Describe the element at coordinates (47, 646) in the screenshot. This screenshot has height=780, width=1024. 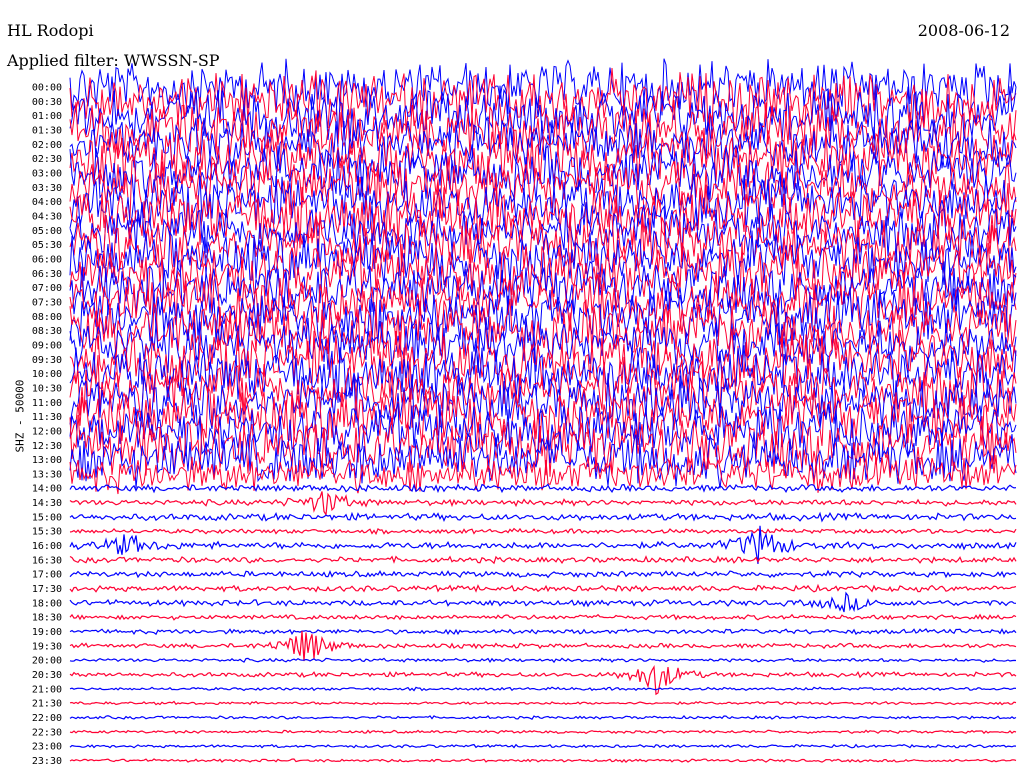
I see `y-tick-label: 19:30` at that location.